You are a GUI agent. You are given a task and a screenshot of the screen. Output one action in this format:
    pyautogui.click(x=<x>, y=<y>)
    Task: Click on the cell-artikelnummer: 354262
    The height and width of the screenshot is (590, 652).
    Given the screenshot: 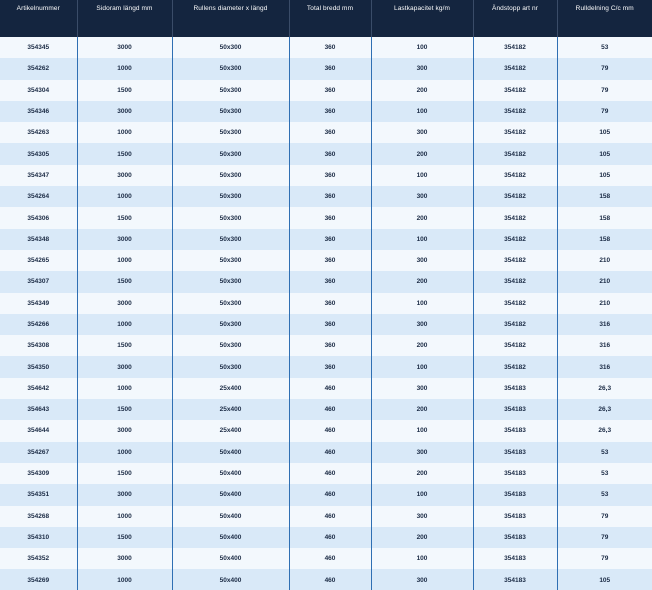 What is the action you would take?
    pyautogui.click(x=38, y=69)
    